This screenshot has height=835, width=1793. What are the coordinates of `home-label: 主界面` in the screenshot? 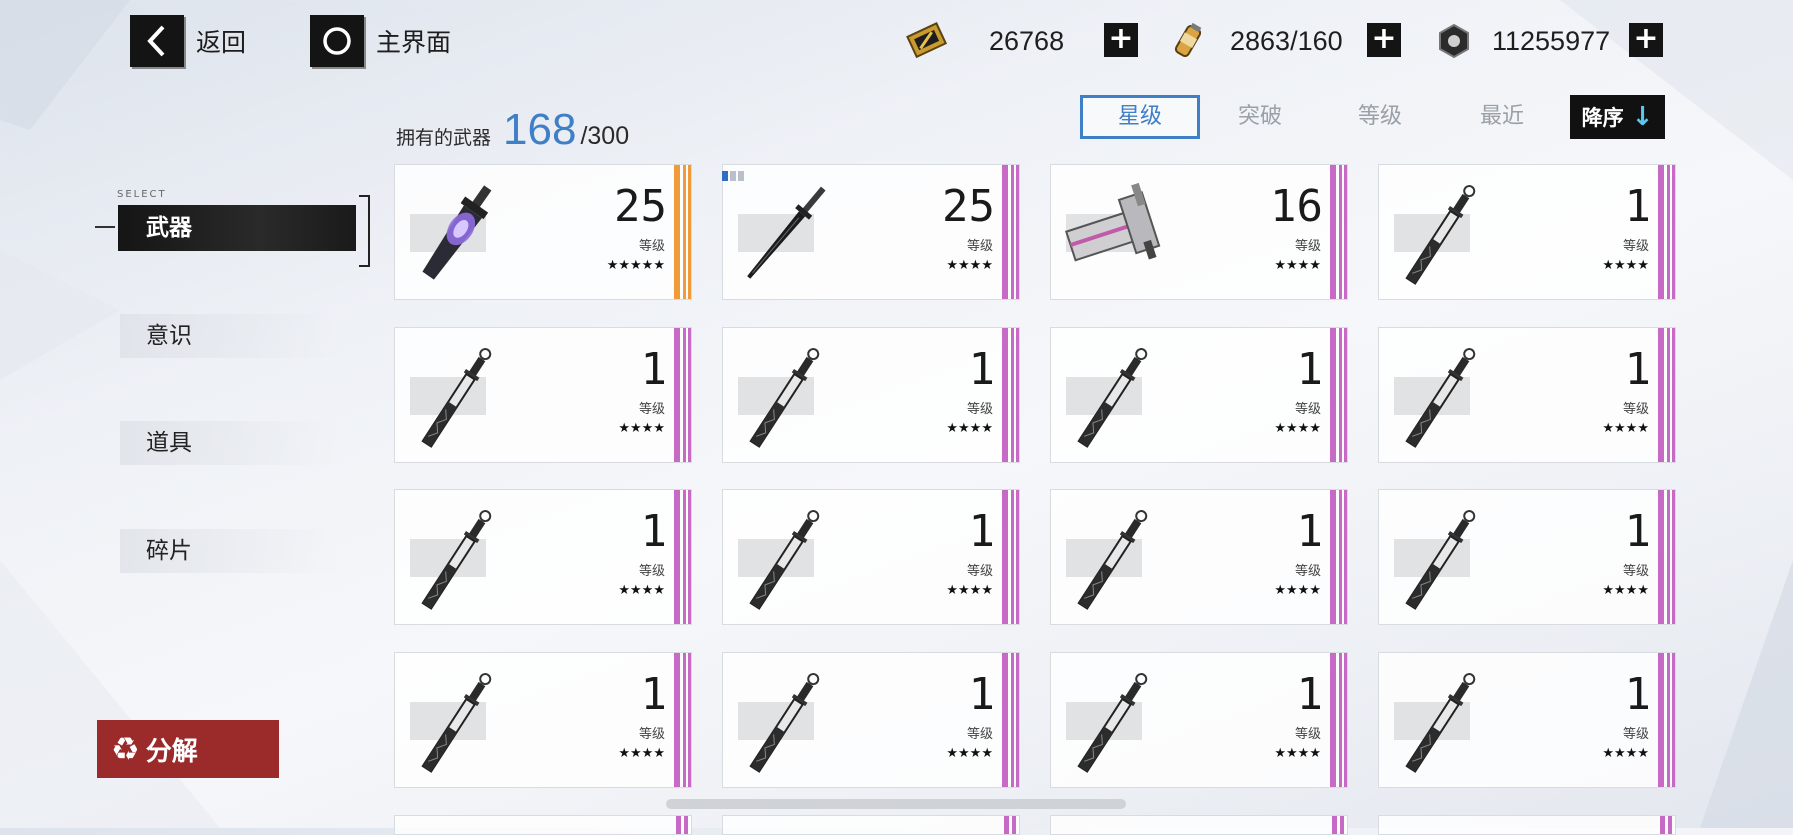 It's located at (414, 42).